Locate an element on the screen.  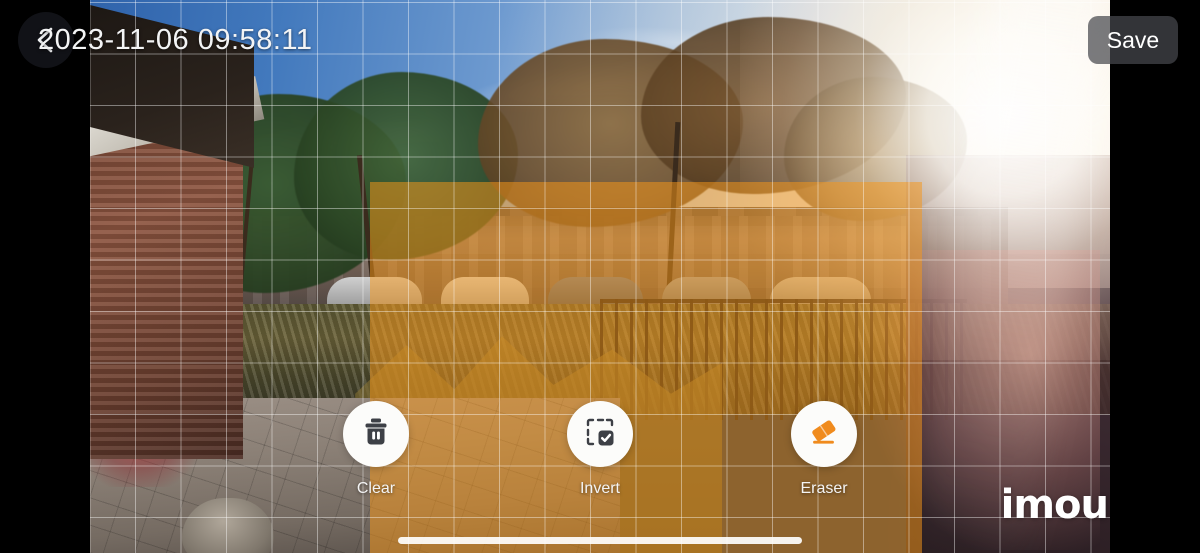
clear-button: Clear is located at coordinates (376, 449).